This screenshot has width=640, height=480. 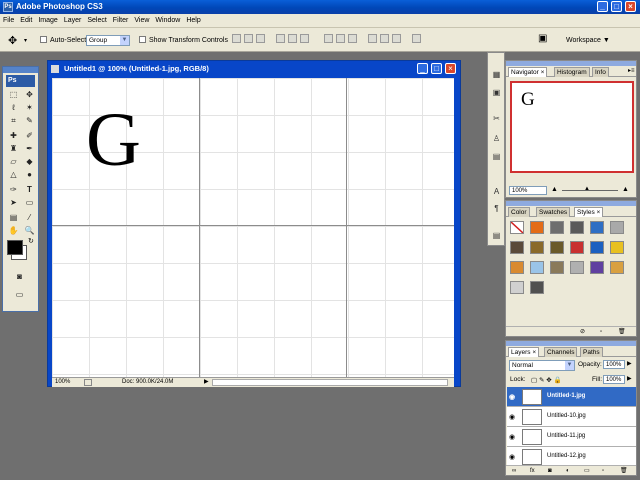 What do you see at coordinates (340, 38) in the screenshot?
I see `distribute-vcenter-icon` at bounding box center [340, 38].